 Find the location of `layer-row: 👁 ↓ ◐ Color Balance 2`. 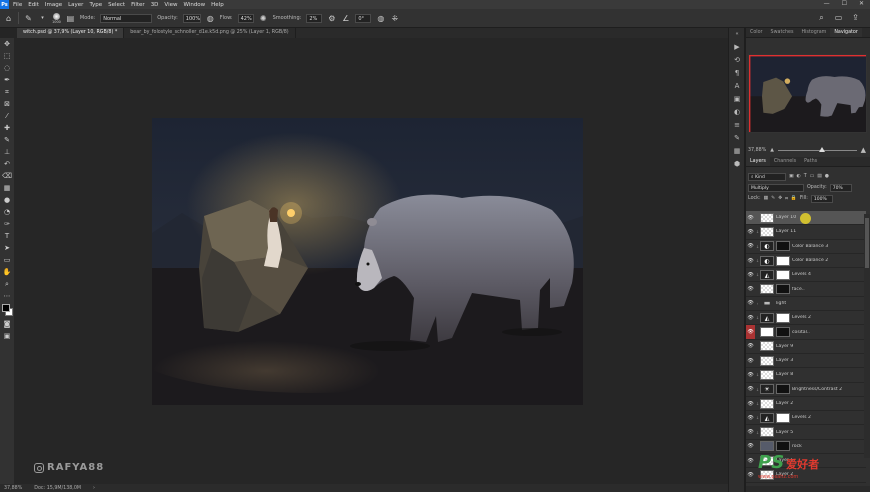

layer-row: 👁 ↓ ◐ Color Balance 2 is located at coordinates (806, 261).